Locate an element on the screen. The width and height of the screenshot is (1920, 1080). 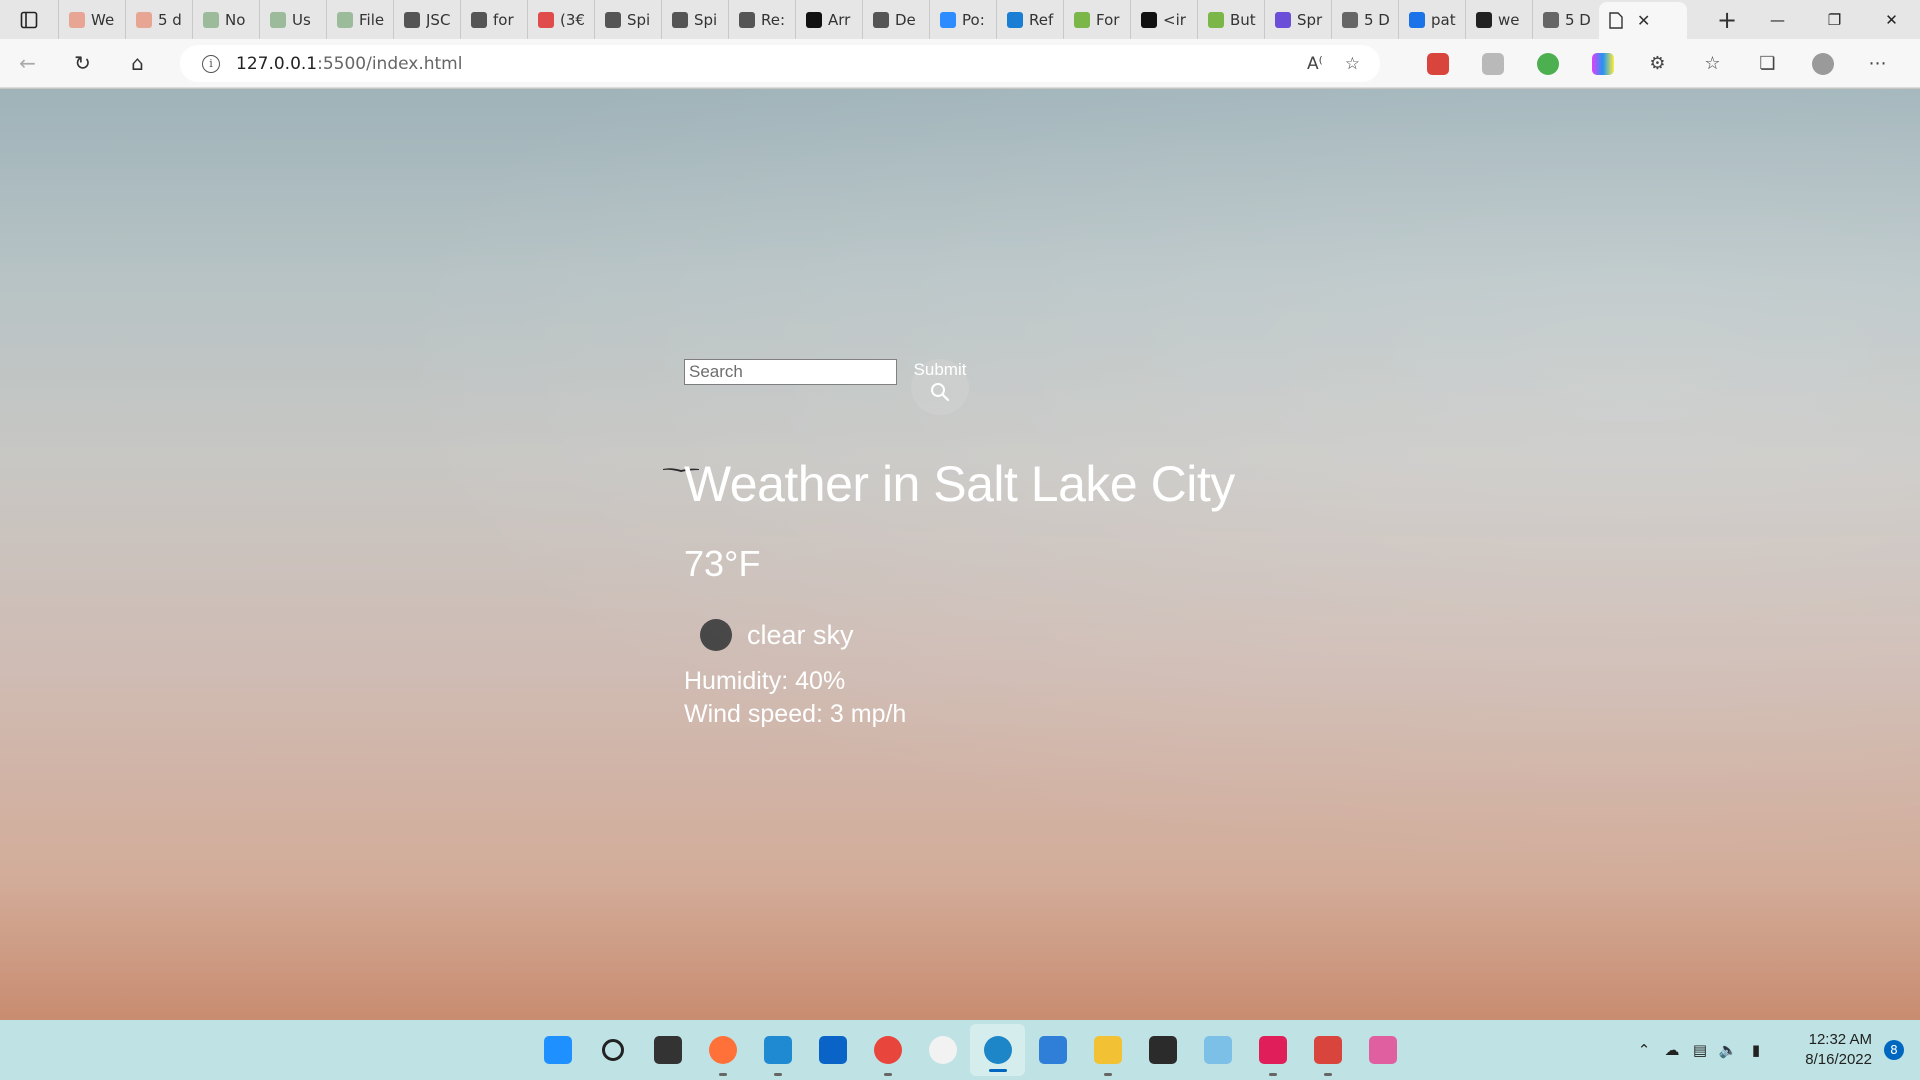
extensions-icon: ⚙ is located at coordinates (1657, 63).